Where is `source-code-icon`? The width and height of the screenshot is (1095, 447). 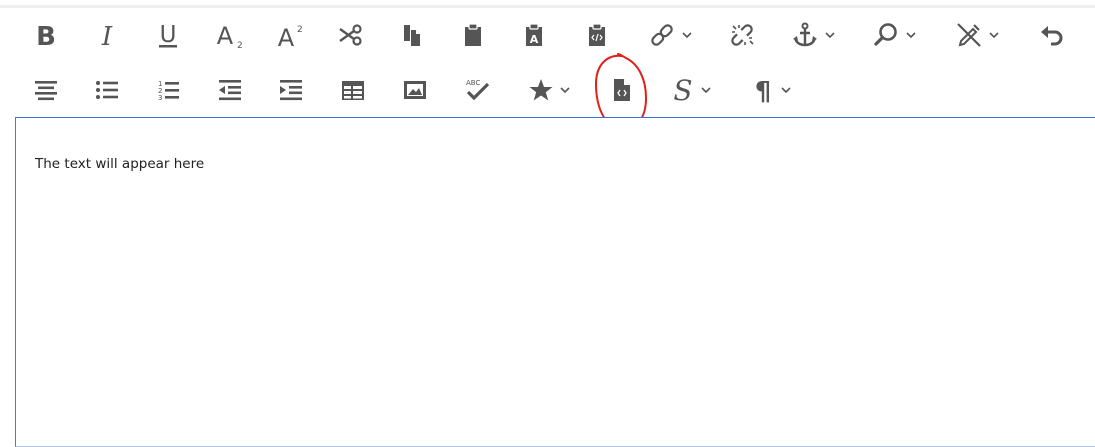 source-code-icon is located at coordinates (622, 90).